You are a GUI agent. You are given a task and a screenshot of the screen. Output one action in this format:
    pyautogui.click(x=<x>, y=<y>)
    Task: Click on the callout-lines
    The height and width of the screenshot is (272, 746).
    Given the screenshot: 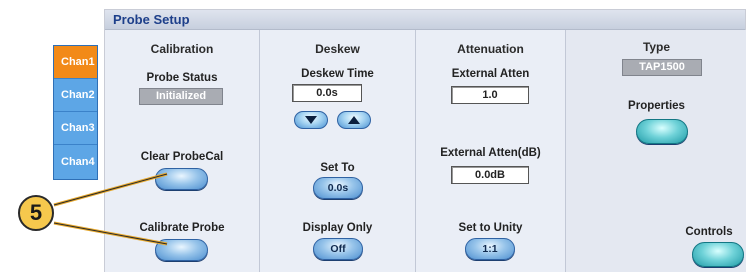 What is the action you would take?
    pyautogui.click(x=110, y=209)
    